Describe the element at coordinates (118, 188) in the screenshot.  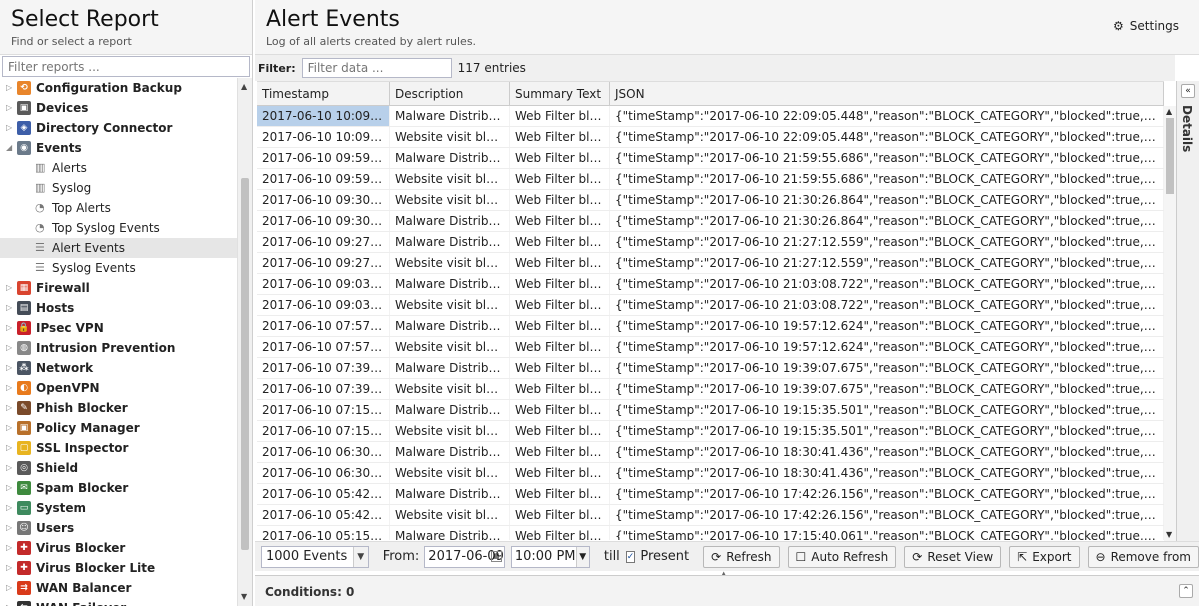
I see `tree-item-syslog: ▥ Syslog` at that location.